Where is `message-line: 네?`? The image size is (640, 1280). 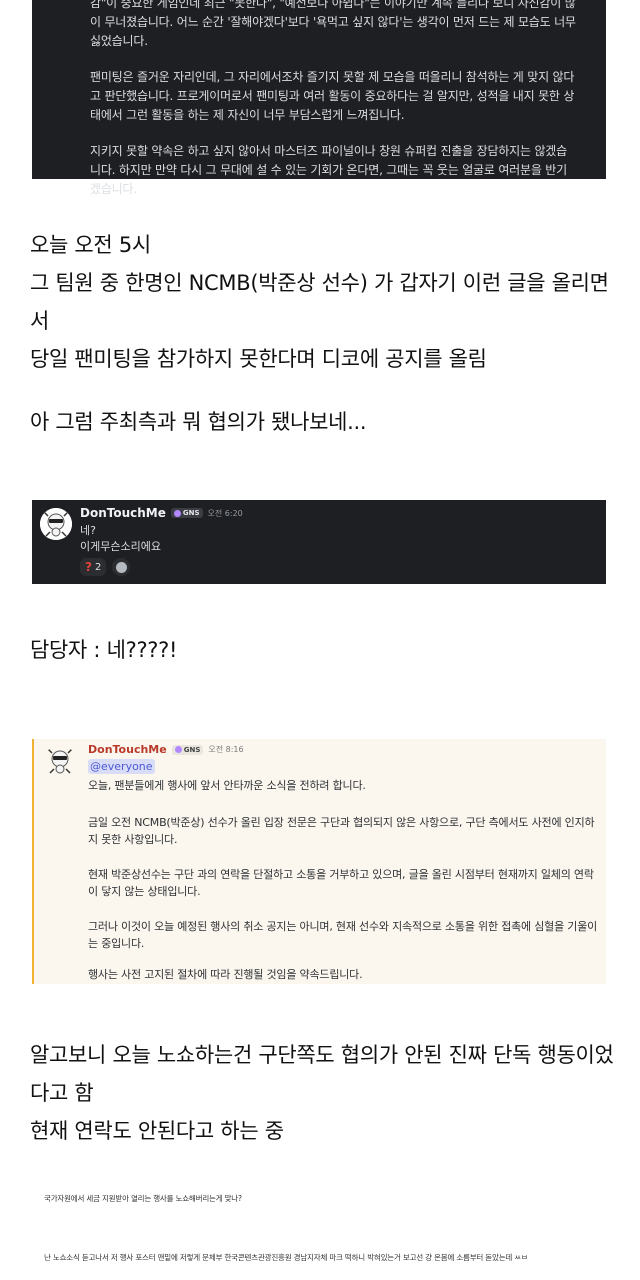 message-line: 네? is located at coordinates (88, 530).